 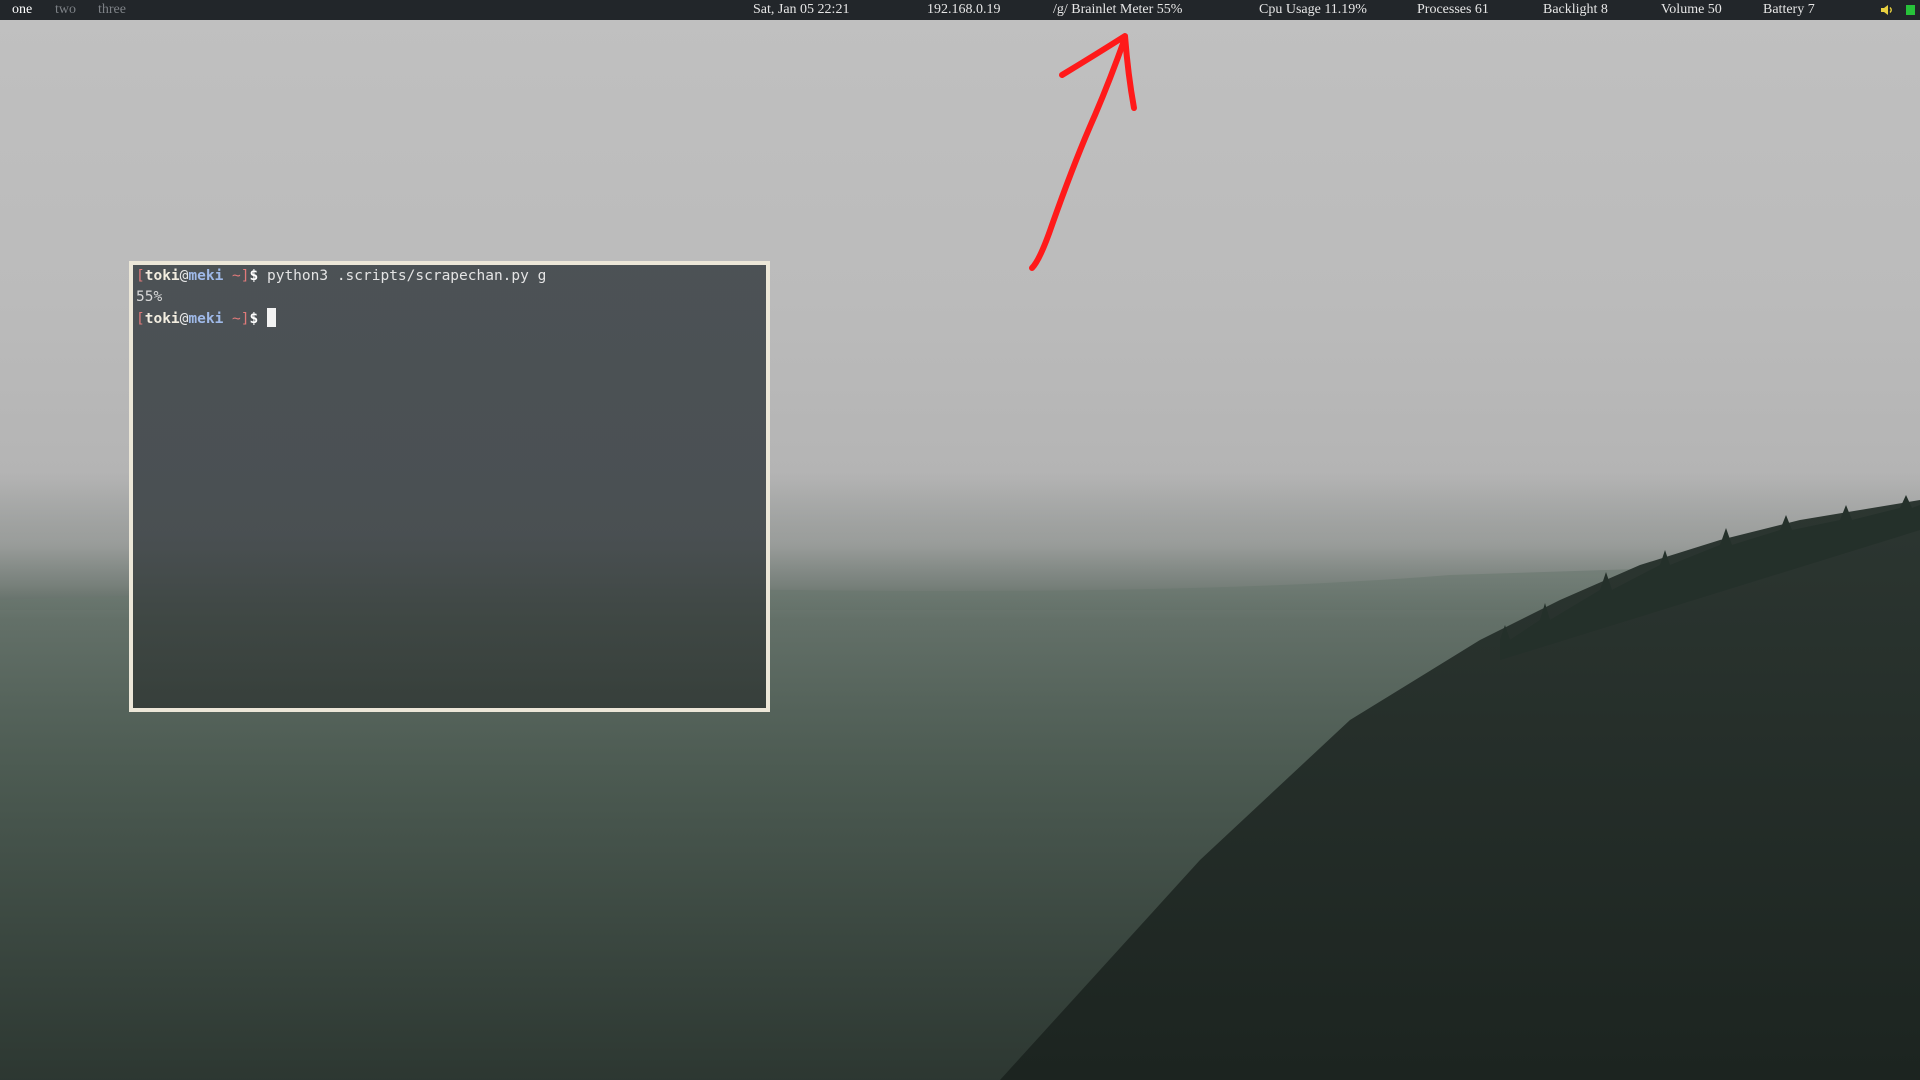 I want to click on backlight-label: Backlight 8, so click(x=1575, y=9).